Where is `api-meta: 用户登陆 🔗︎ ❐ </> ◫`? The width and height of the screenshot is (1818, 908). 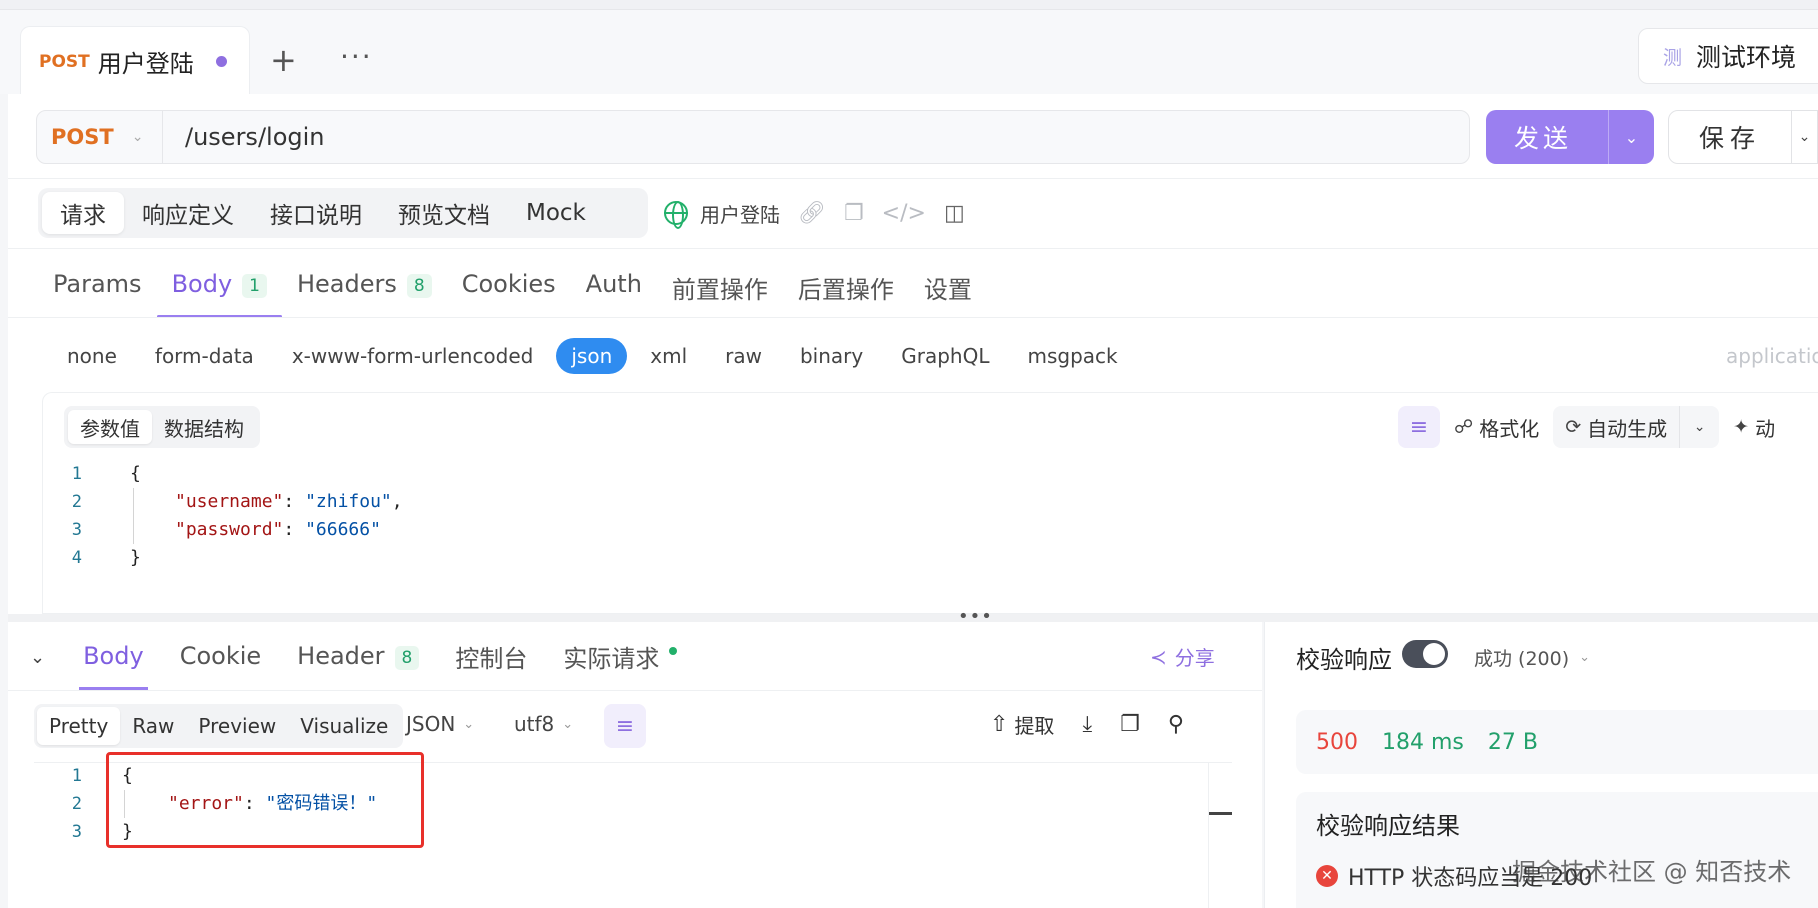
api-meta: 用户登陆 🔗︎ ❐ </> ◫ is located at coordinates (814, 213).